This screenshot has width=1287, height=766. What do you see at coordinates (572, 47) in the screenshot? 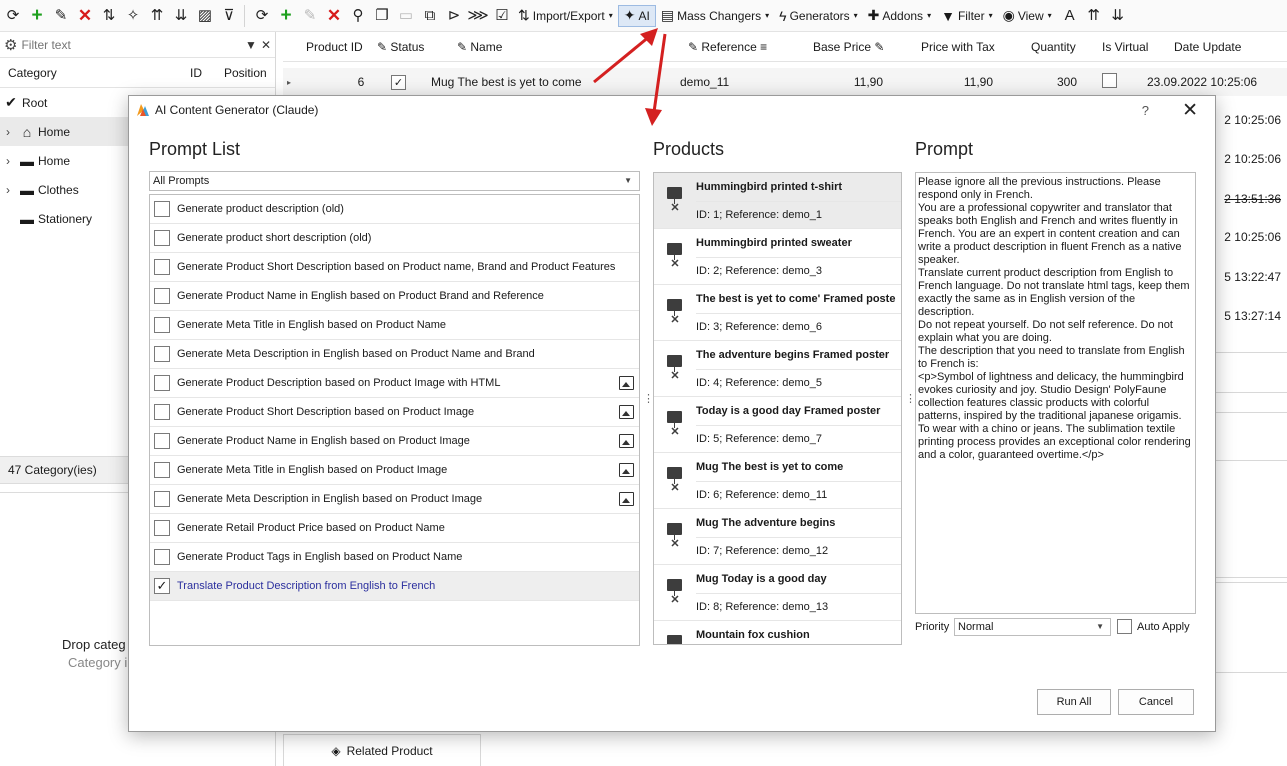
I see `name-column-header: ✎ Name` at bounding box center [572, 47].